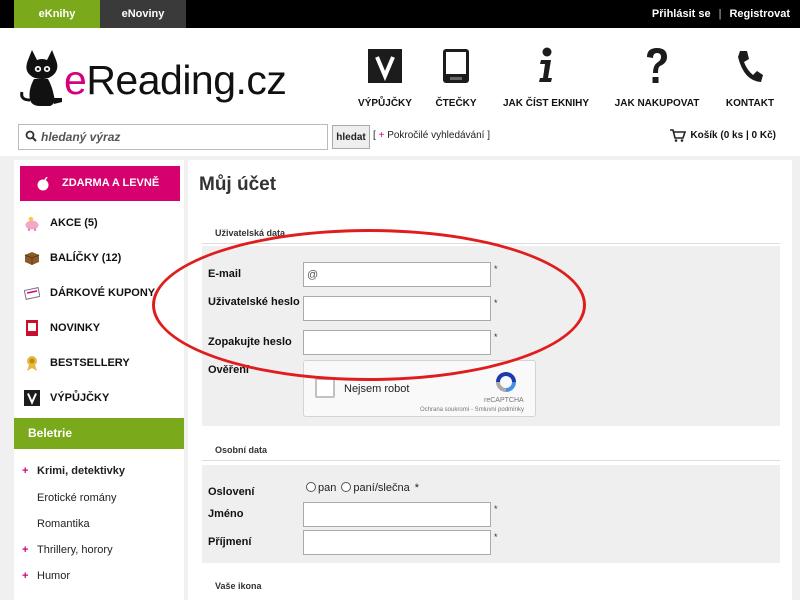  Describe the element at coordinates (377, 389) in the screenshot. I see `recaptcha-label: Nejsem robot` at that location.